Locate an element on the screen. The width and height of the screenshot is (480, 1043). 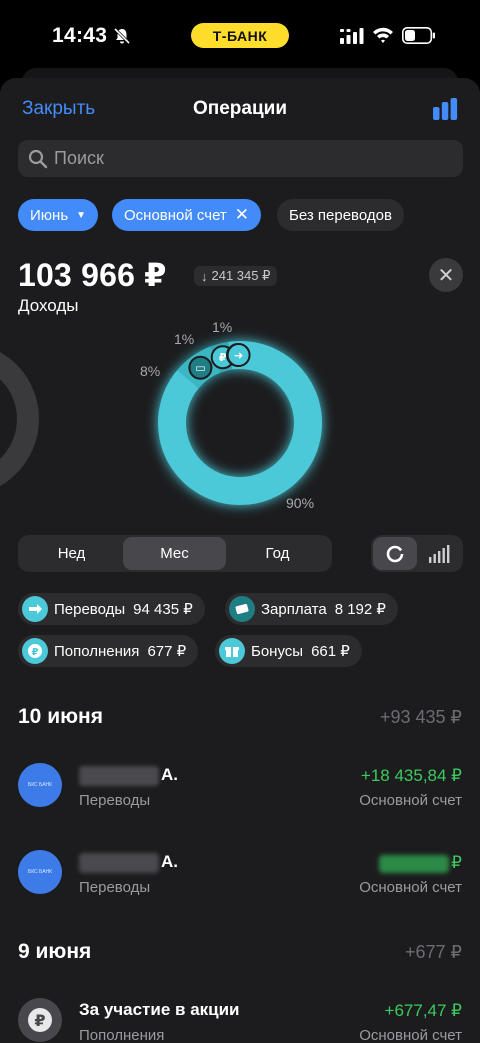
arrow-down-icon: ↓ is located at coordinates (204, 276).